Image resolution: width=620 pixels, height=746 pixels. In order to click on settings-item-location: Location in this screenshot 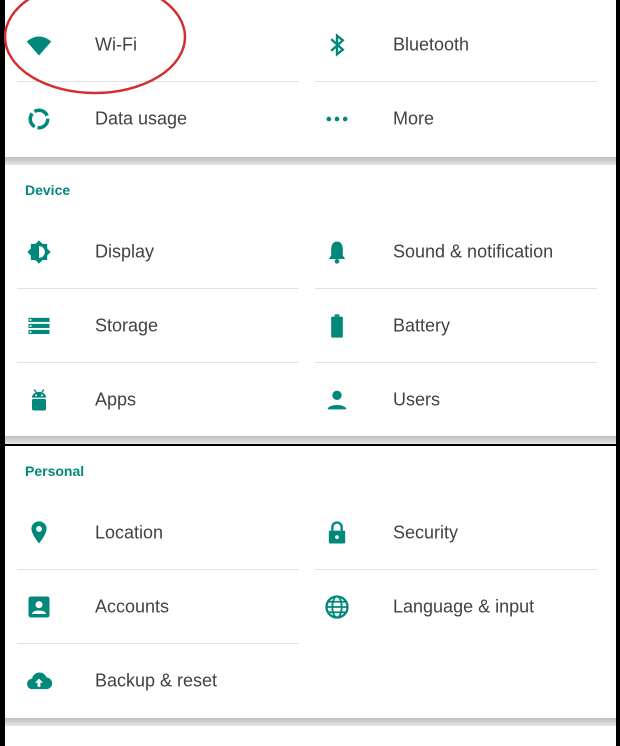, I will do `click(158, 533)`.